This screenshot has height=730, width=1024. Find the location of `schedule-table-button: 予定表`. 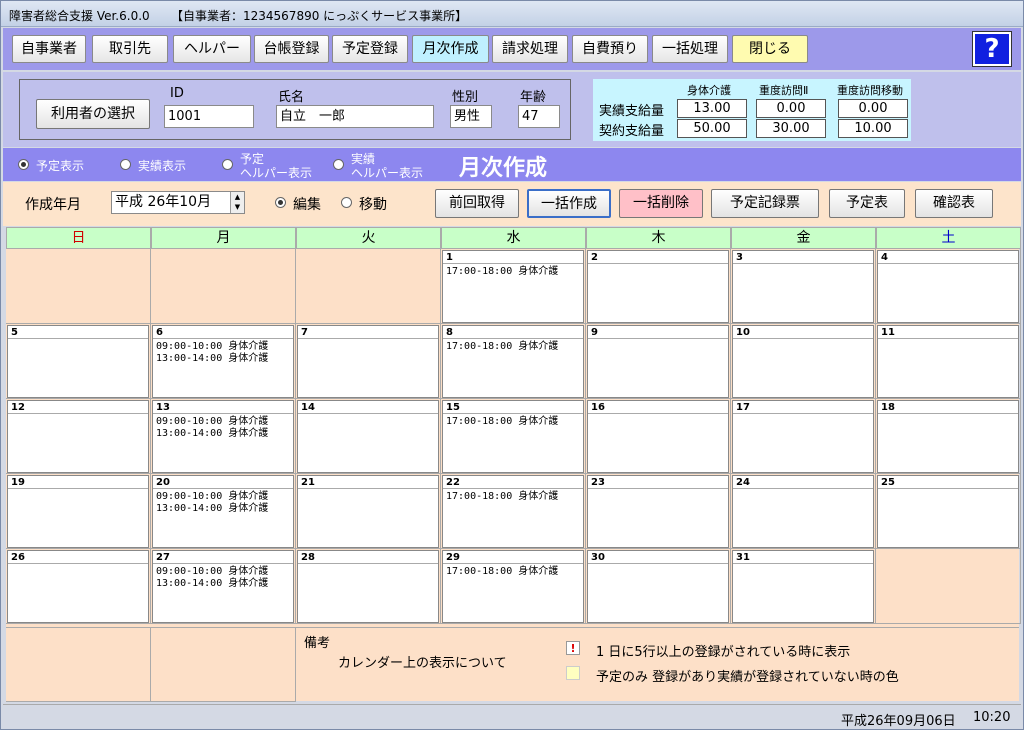

schedule-table-button: 予定表 is located at coordinates (867, 203).